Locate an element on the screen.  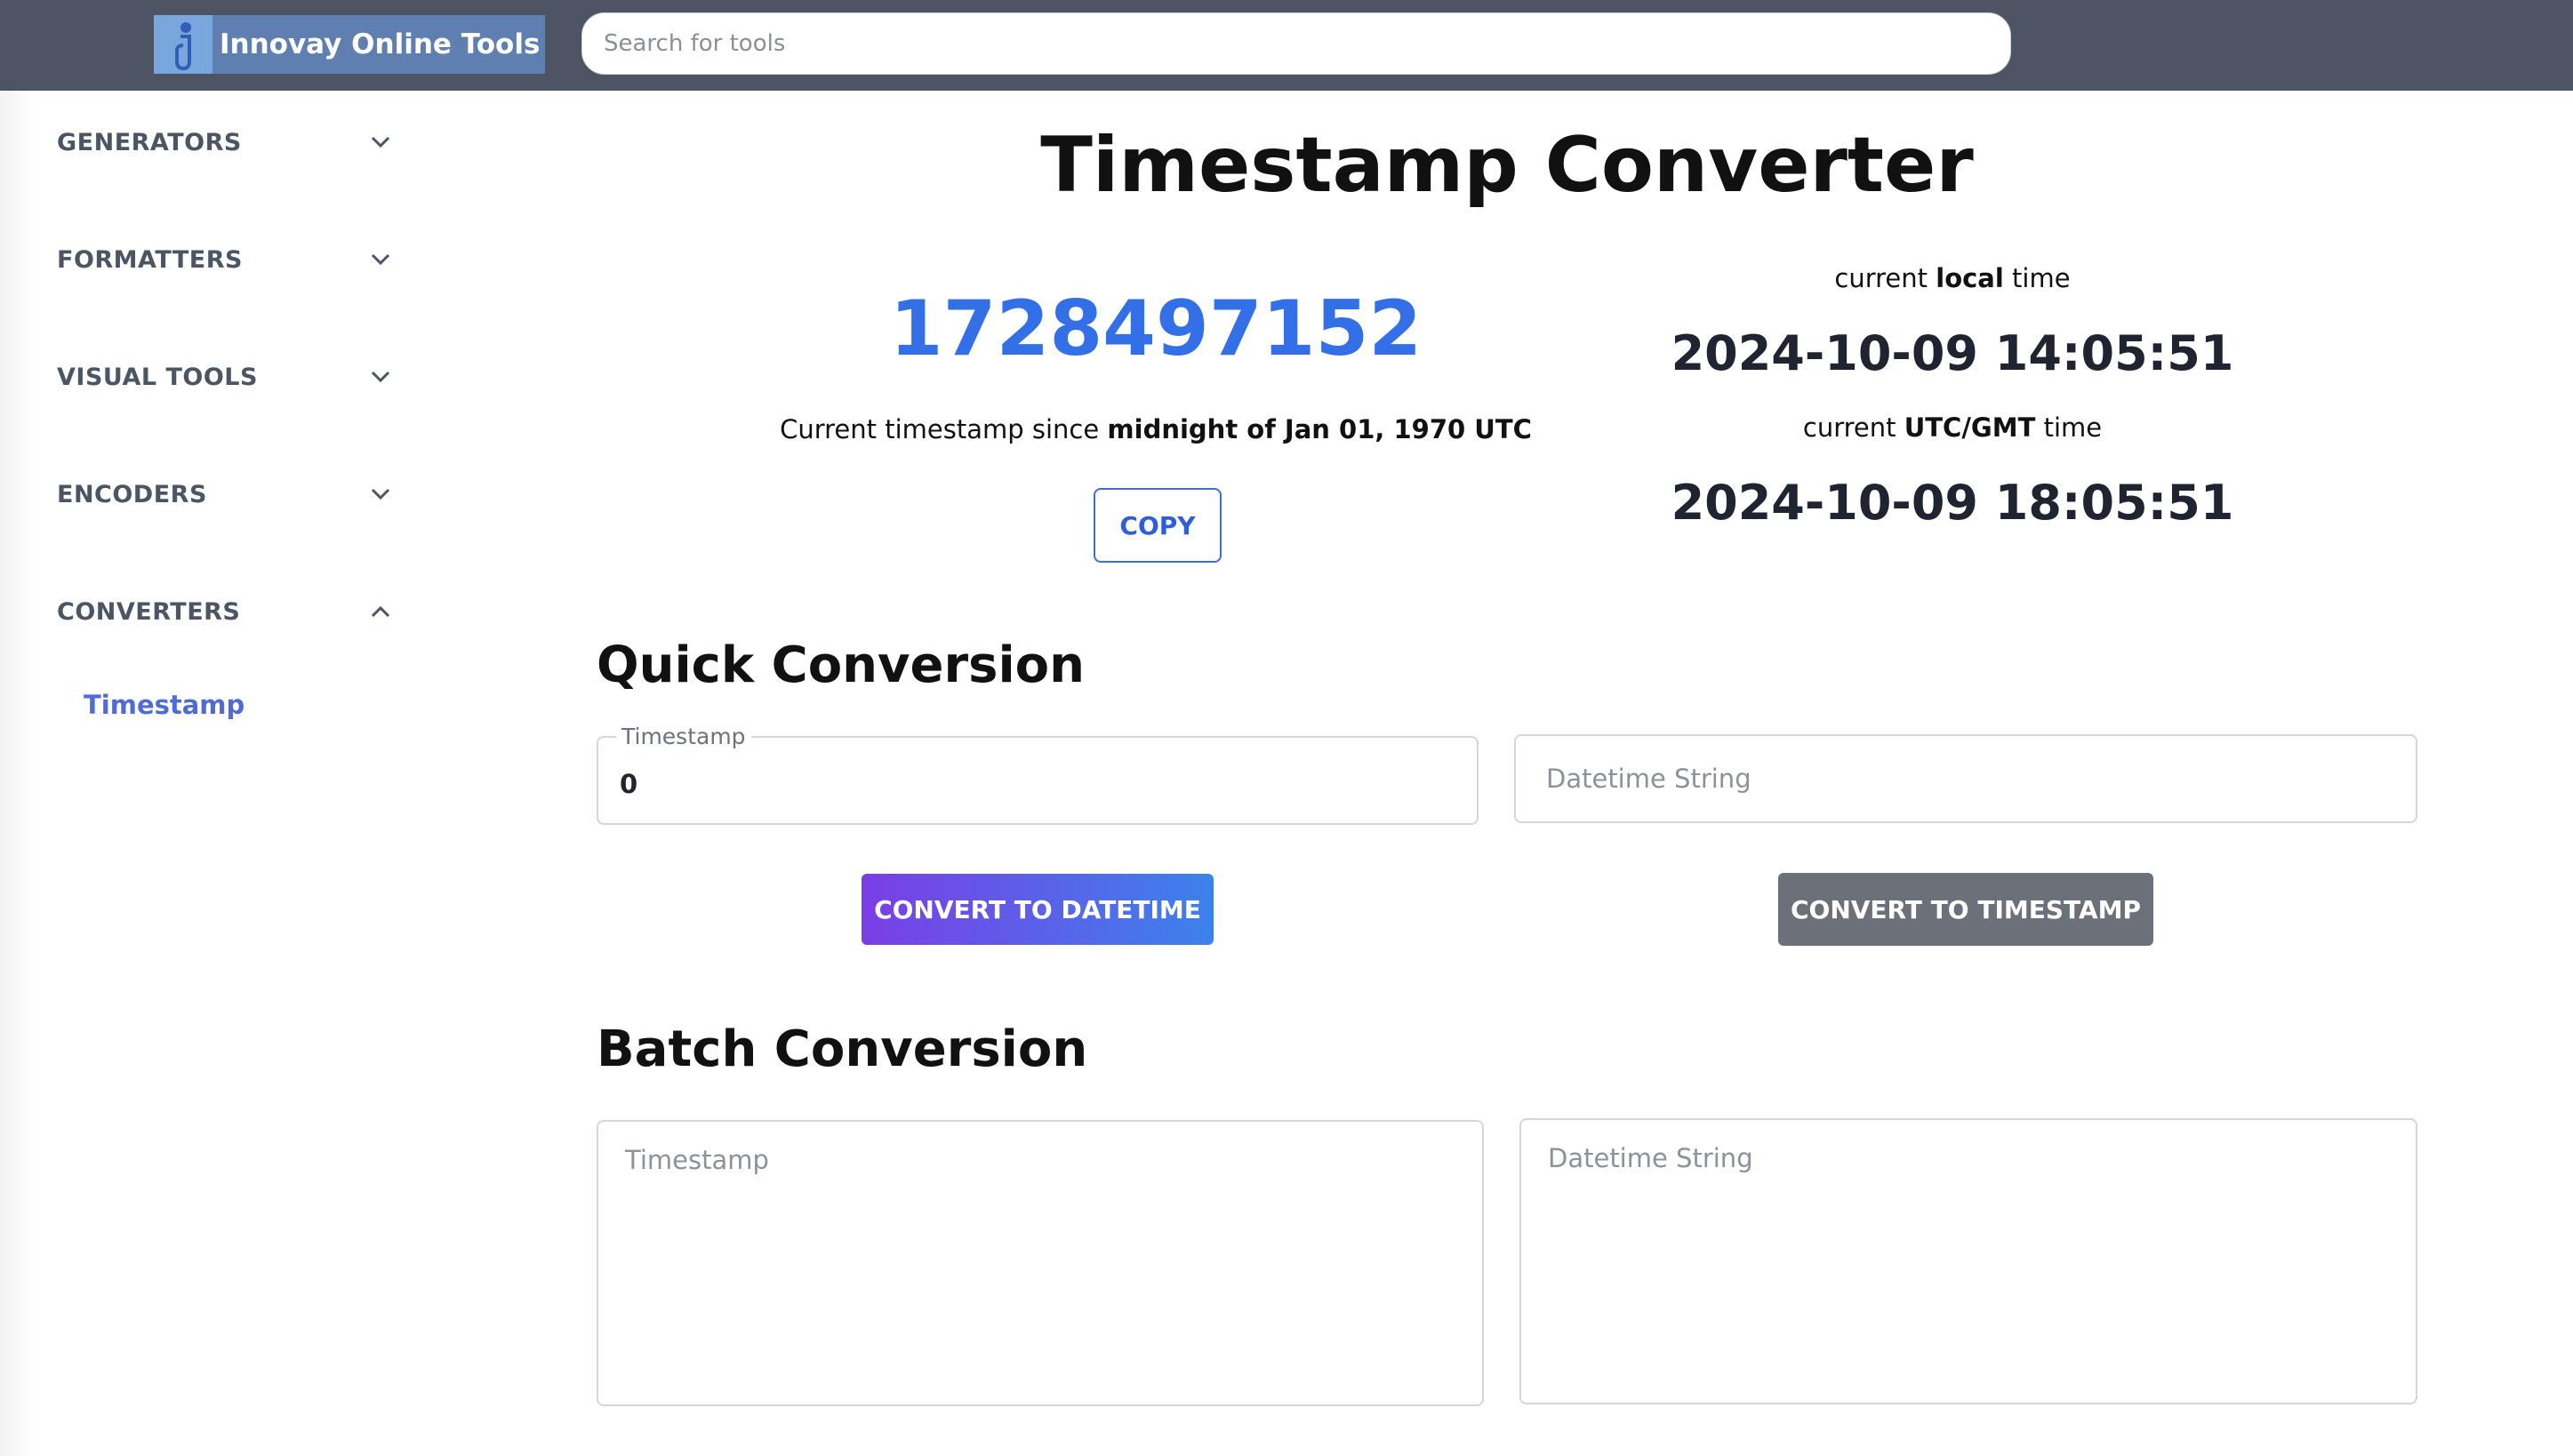
search-input is located at coordinates (1296, 43).